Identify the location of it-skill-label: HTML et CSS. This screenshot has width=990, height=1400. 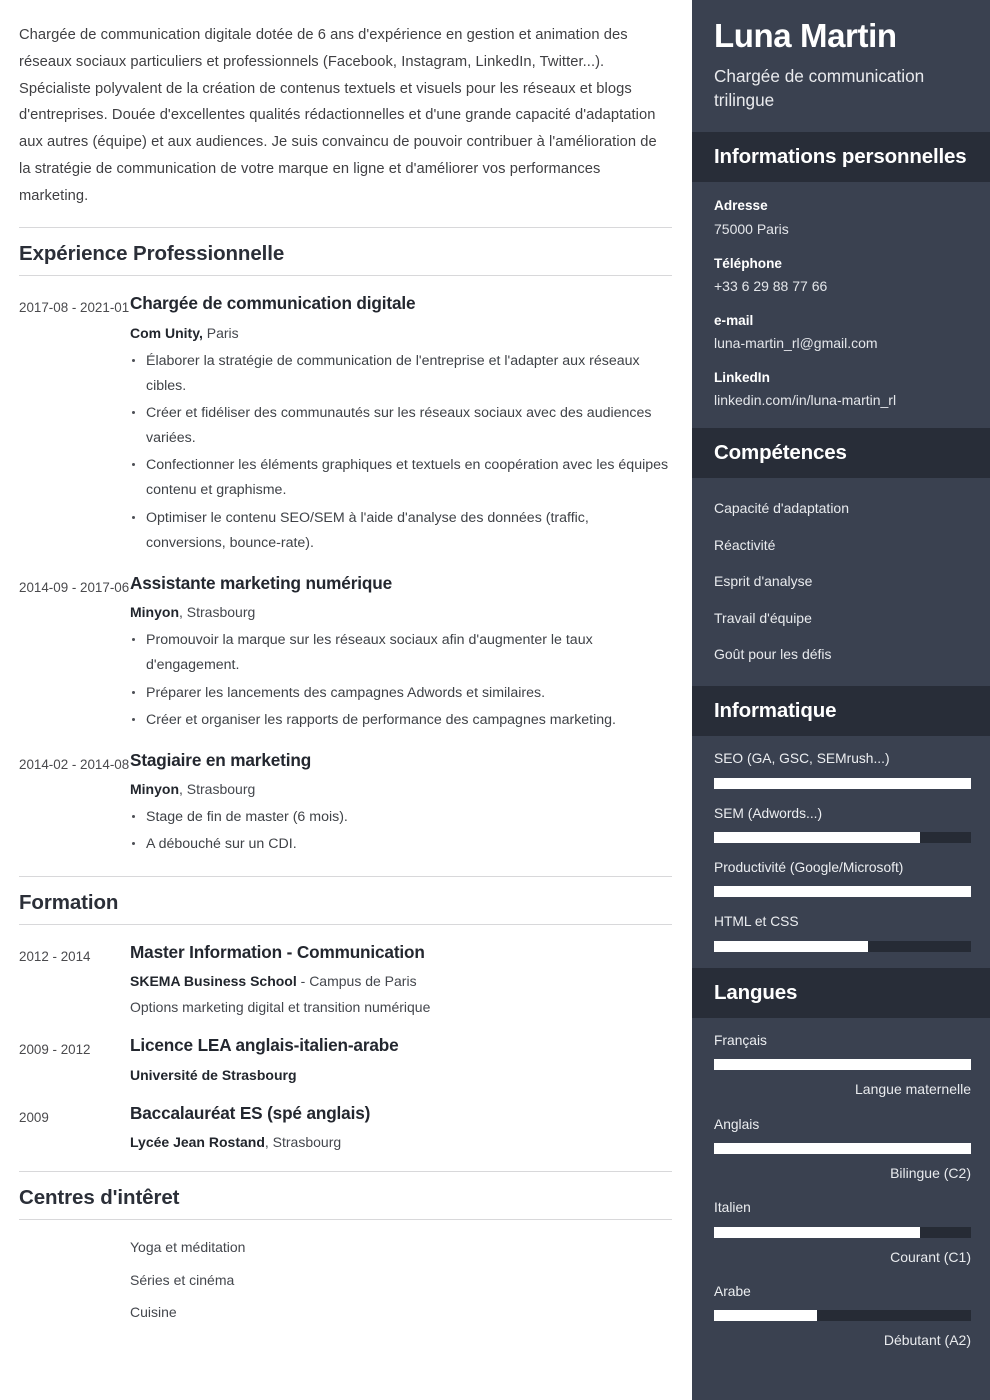
(756, 922).